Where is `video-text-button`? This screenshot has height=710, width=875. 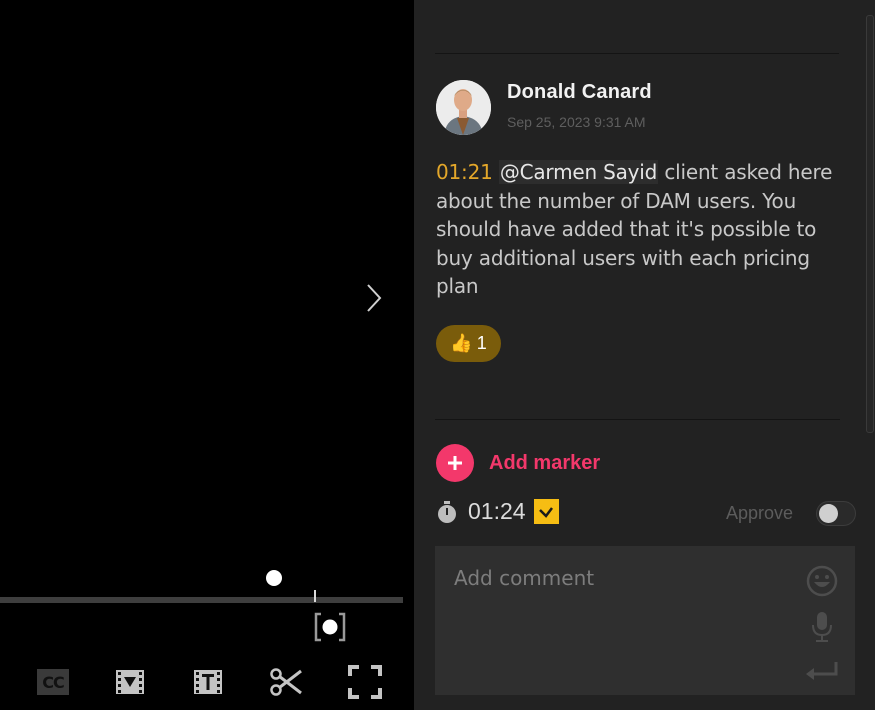 video-text-button is located at coordinates (208, 682).